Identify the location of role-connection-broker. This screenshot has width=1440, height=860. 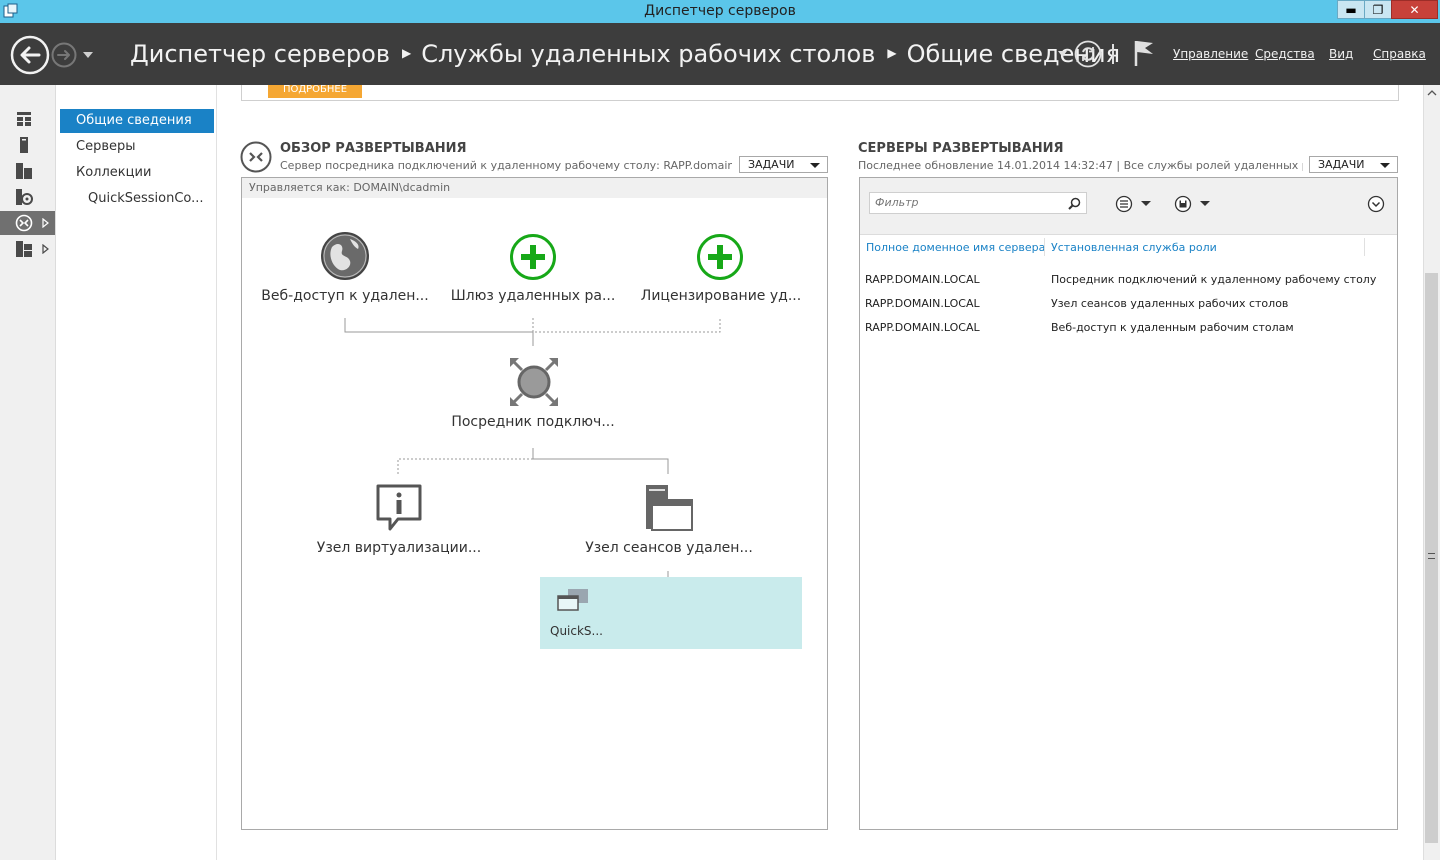
(534, 382).